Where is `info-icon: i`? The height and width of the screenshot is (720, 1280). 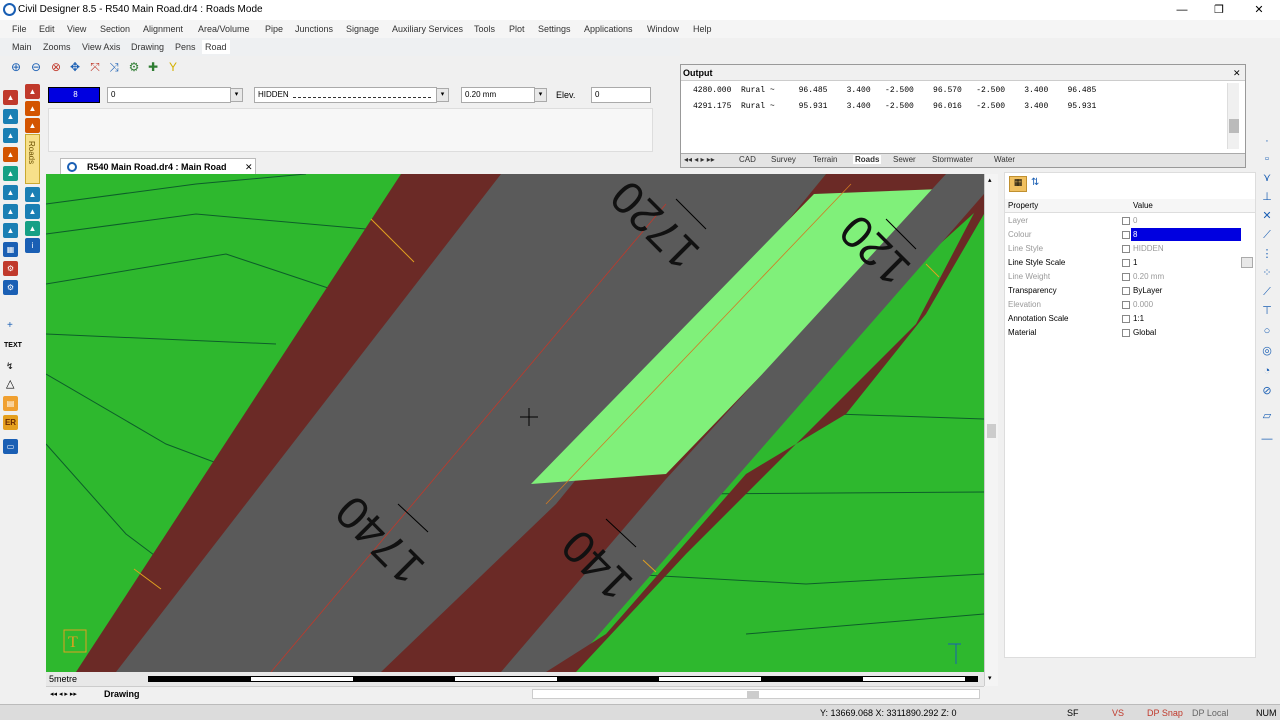
info-icon: i is located at coordinates (32, 245).